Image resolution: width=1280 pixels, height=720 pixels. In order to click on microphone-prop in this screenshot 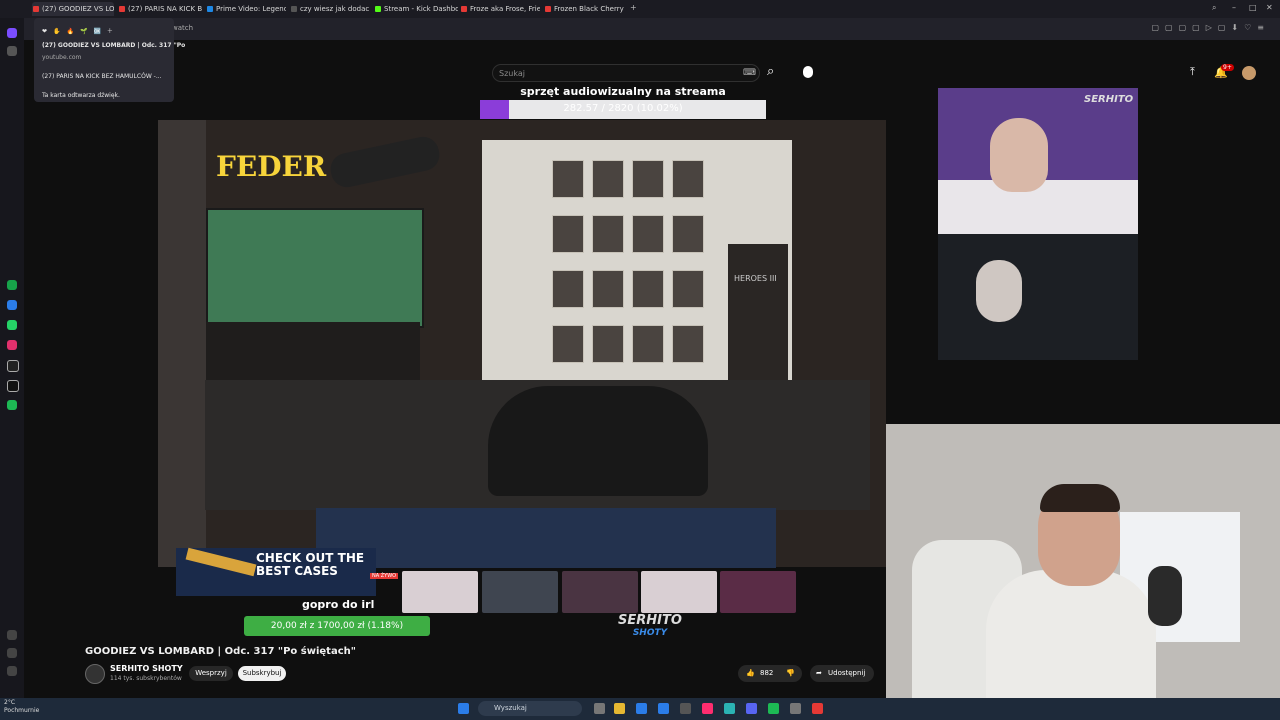, I will do `click(1165, 596)`.